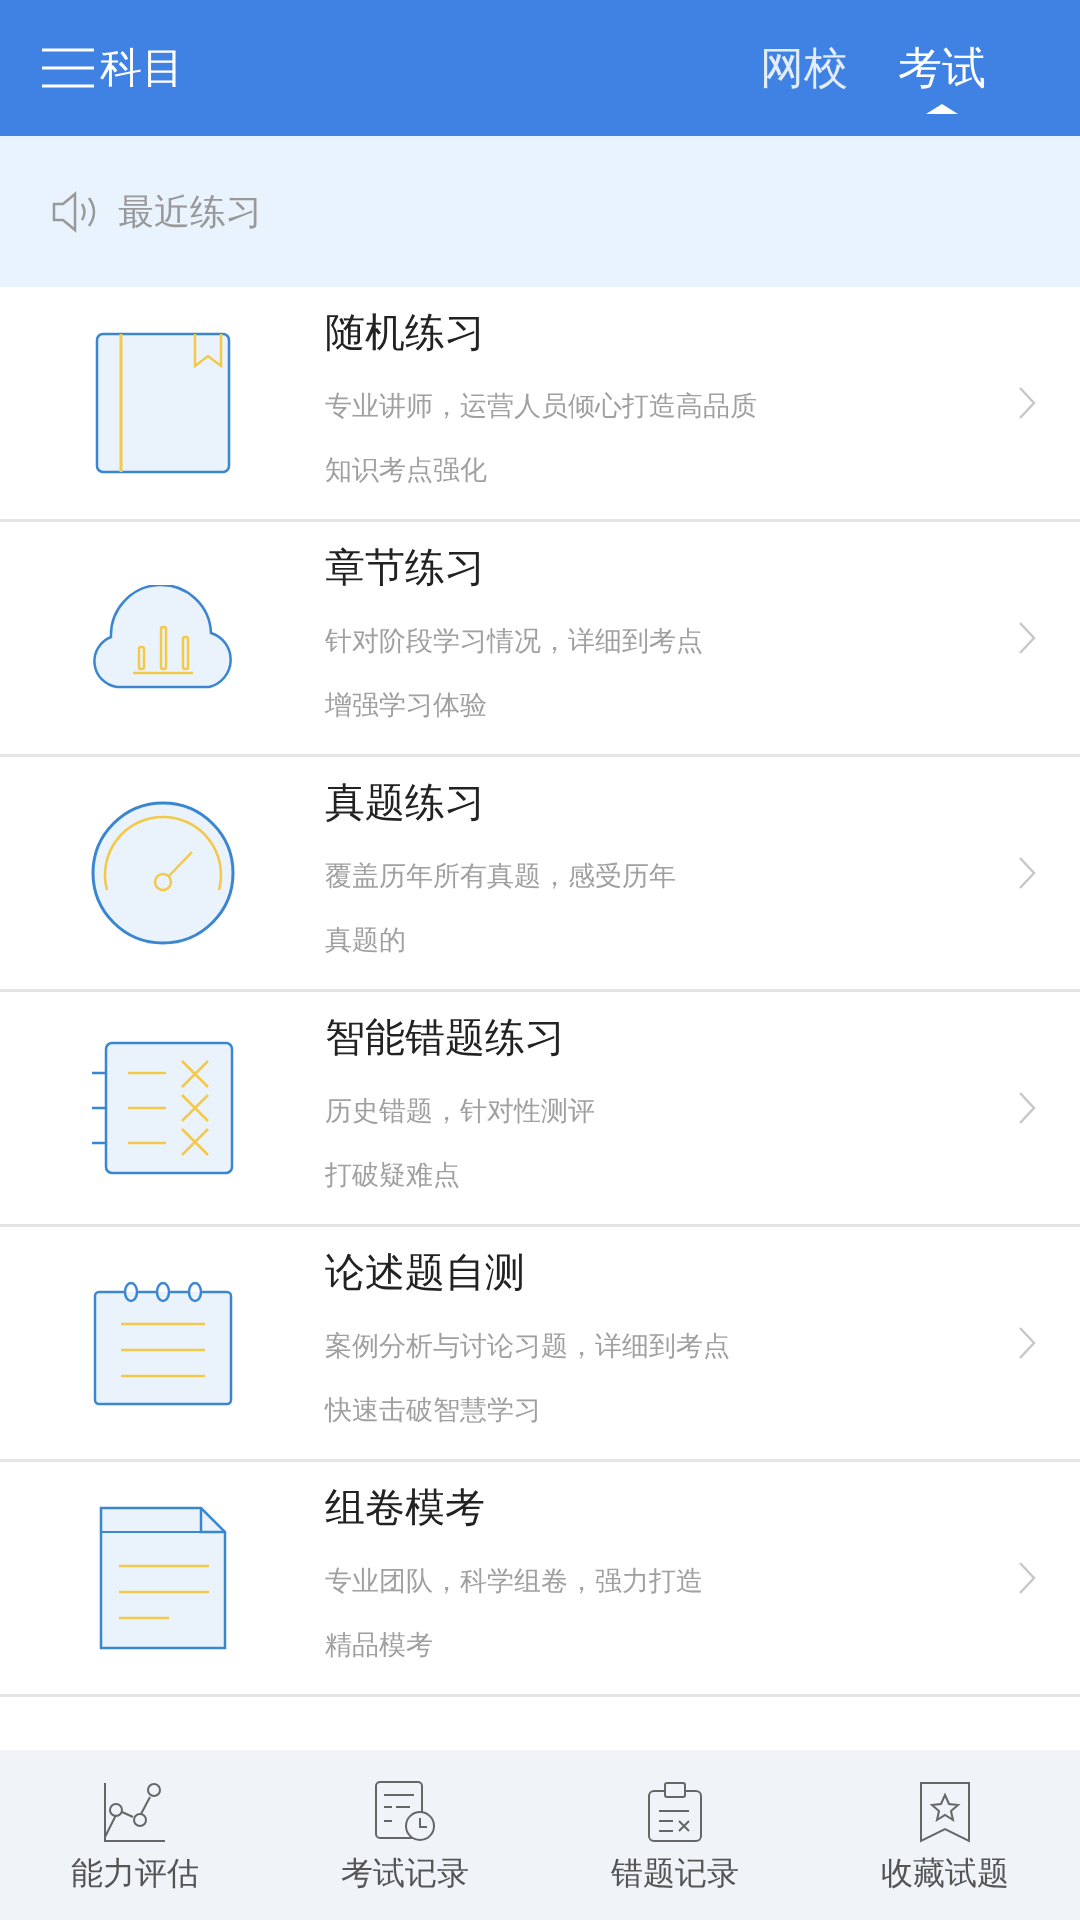 This screenshot has height=1920, width=1080. I want to click on nav-tab: 能力评估, so click(135, 1835).